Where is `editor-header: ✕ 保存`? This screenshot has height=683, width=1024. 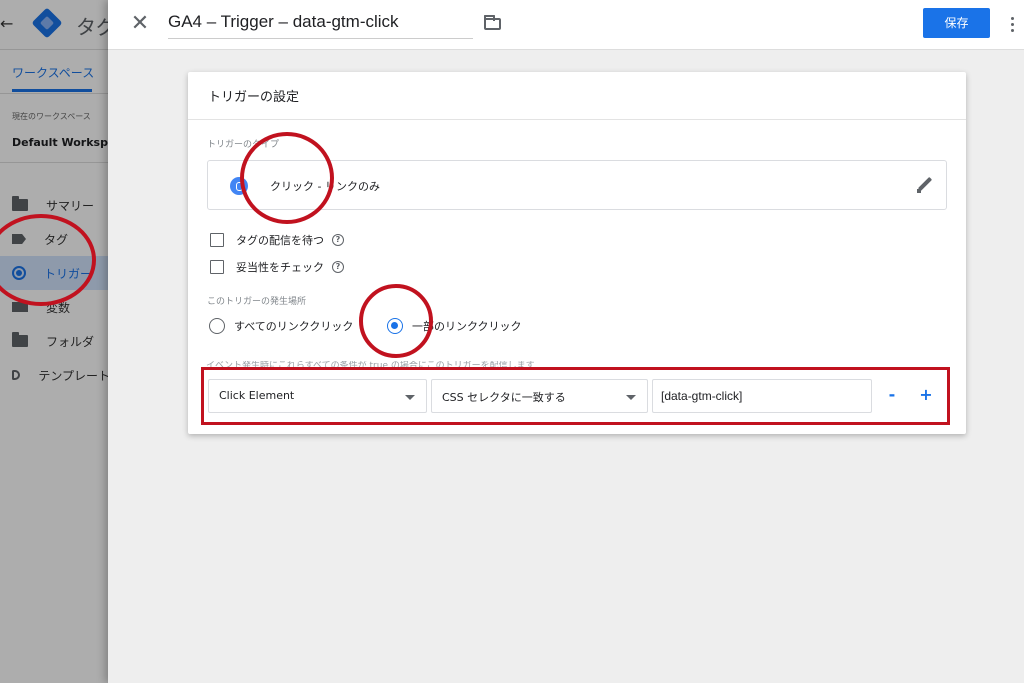
editor-header: ✕ 保存 is located at coordinates (566, 25).